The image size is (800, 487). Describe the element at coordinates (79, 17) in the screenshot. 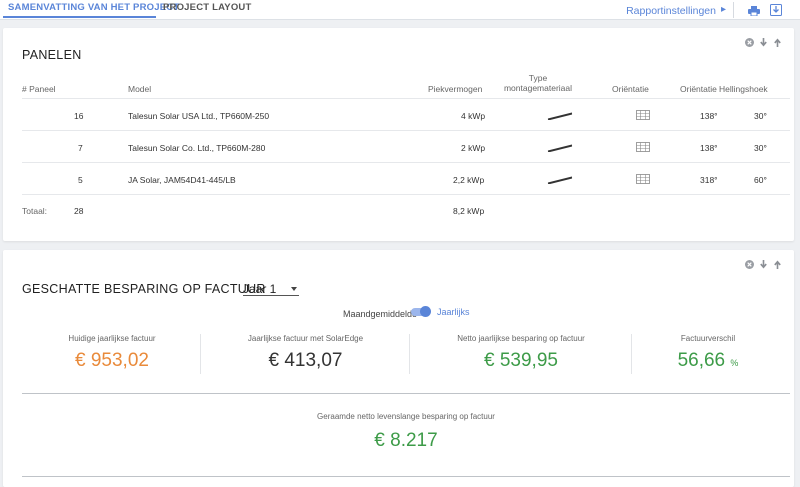

I see `active-tab-indicator` at that location.